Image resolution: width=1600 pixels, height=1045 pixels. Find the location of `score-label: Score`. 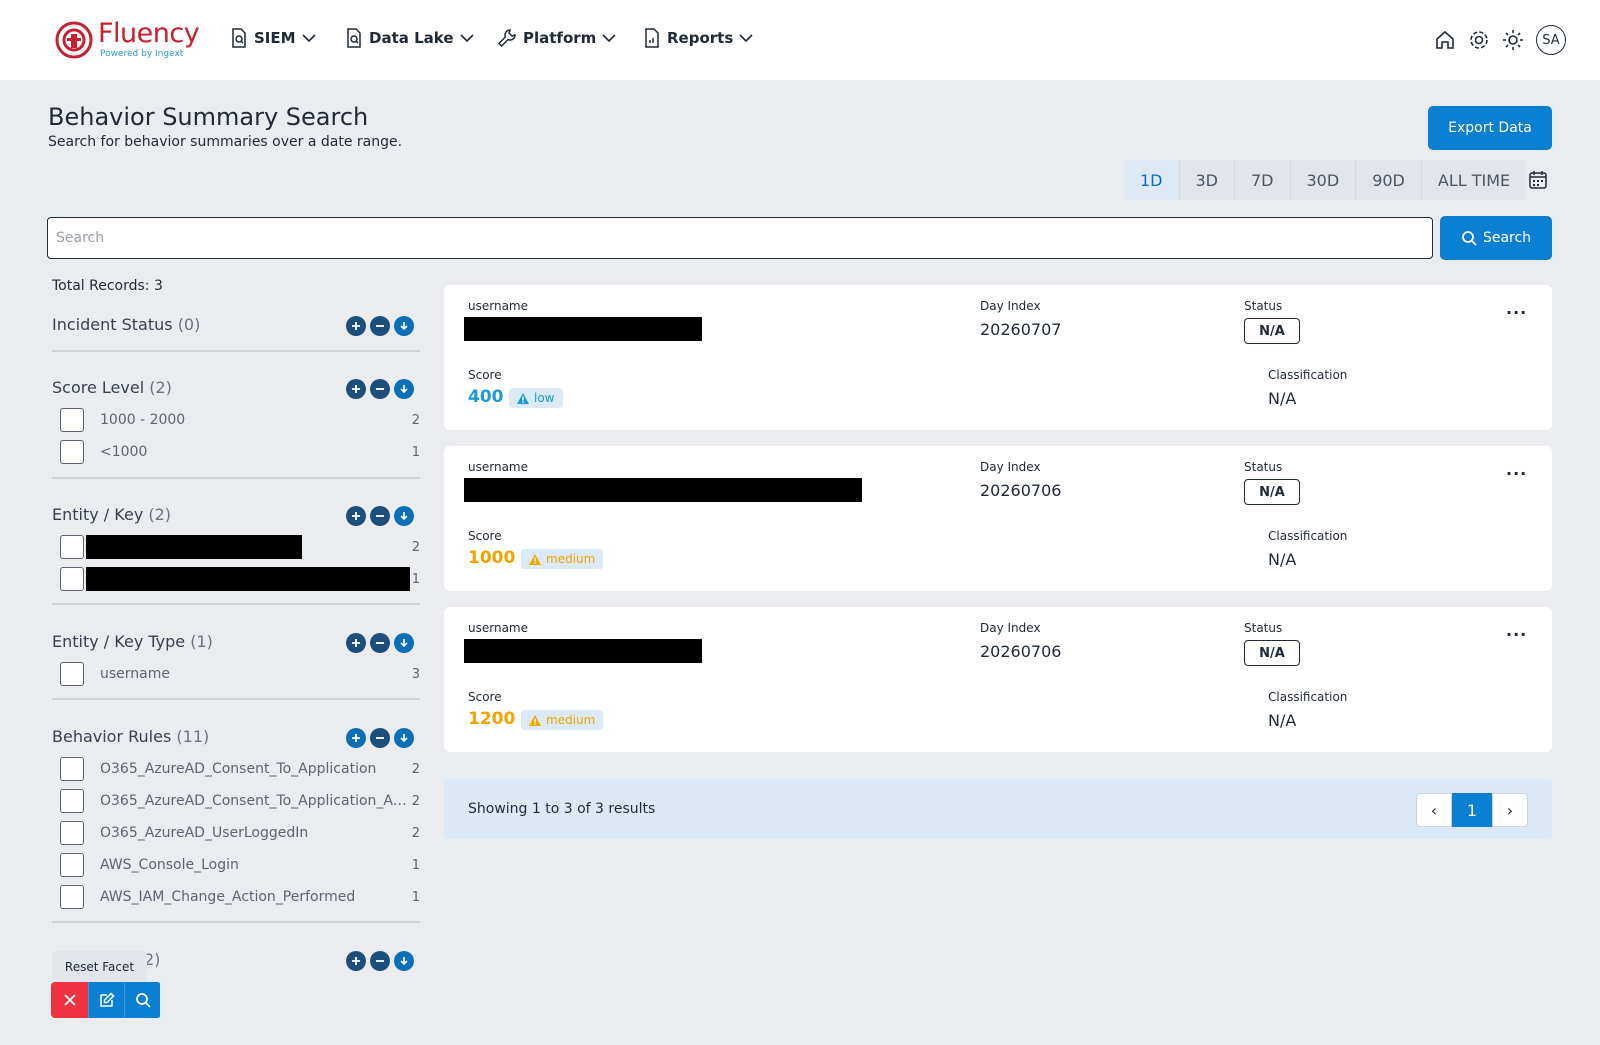

score-label: Score is located at coordinates (485, 536).